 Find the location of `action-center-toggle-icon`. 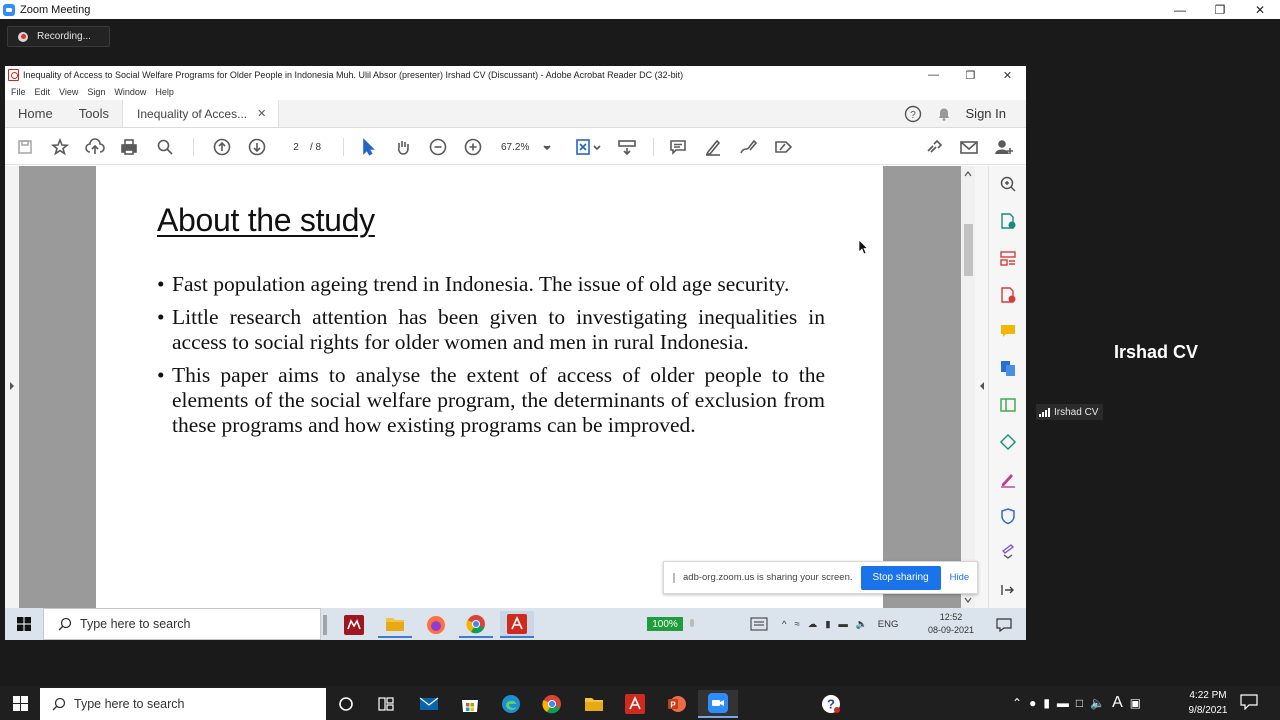

action-center-toggle-icon is located at coordinates (759, 624).